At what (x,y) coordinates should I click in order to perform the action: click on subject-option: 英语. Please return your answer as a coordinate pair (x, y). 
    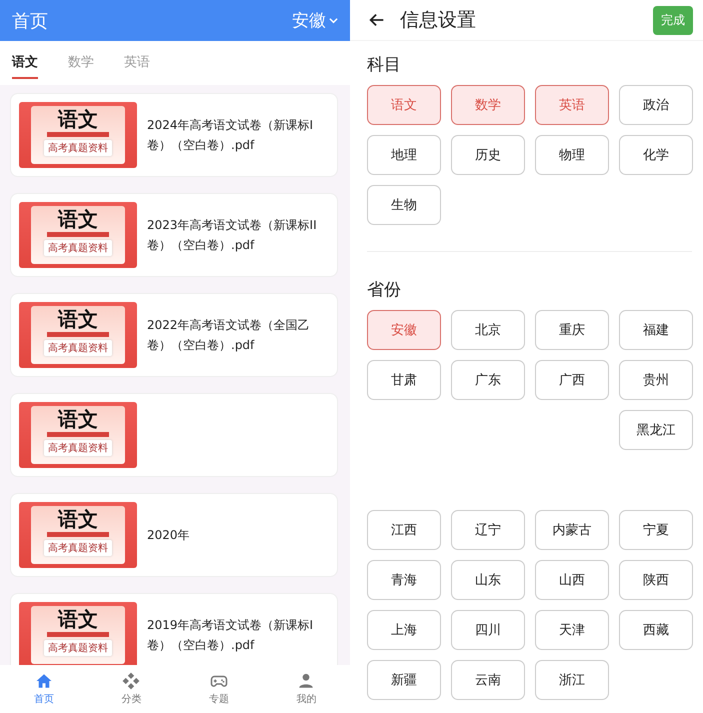
    Looking at the image, I should click on (572, 105).